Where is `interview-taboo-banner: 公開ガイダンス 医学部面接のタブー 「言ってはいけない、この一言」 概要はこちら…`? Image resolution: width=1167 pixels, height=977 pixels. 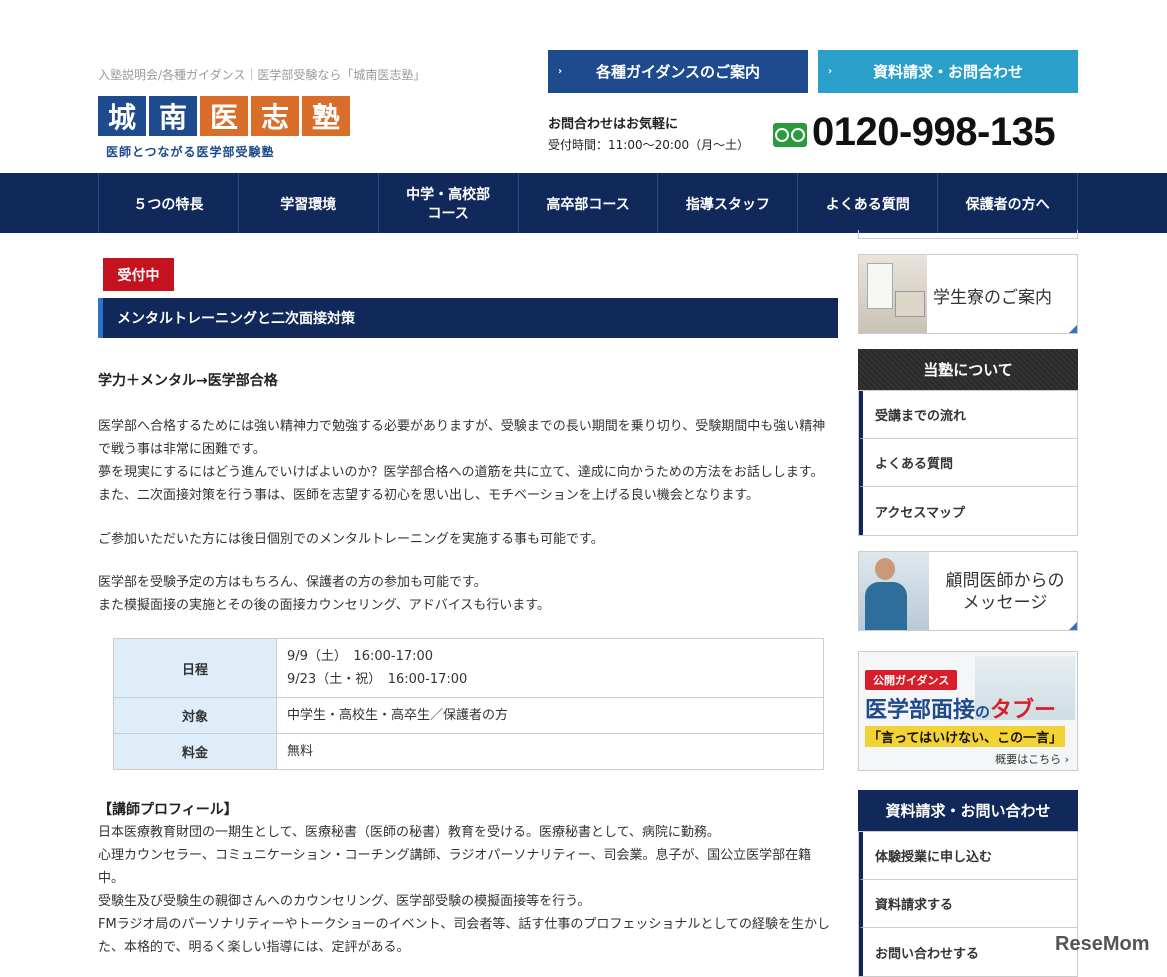
interview-taboo-banner: 公開ガイダンス 医学部面接のタブー 「言ってはいけない、この一言」 概要はこちら… is located at coordinates (968, 711).